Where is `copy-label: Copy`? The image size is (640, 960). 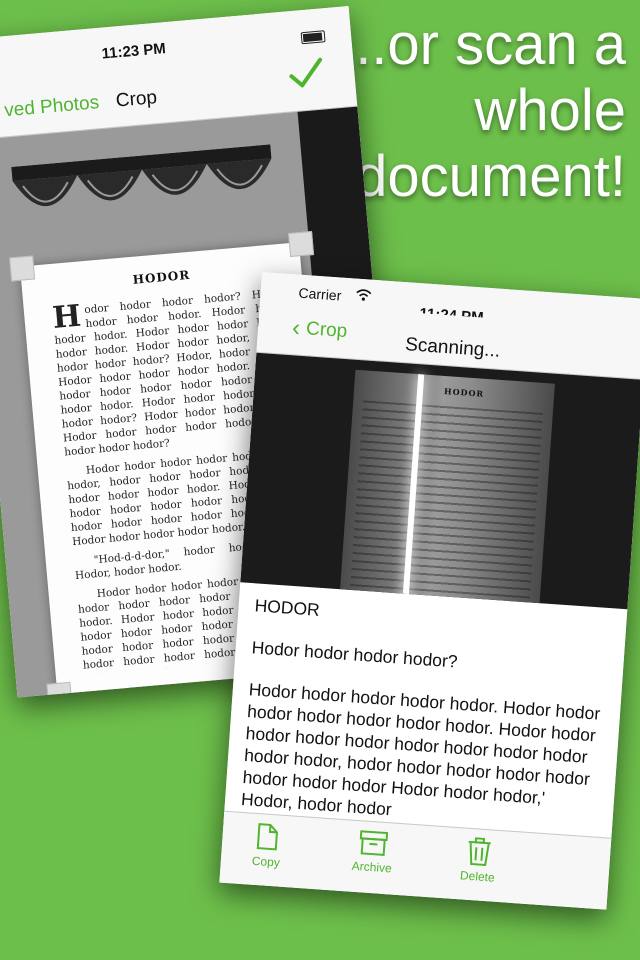 copy-label: Copy is located at coordinates (266, 861).